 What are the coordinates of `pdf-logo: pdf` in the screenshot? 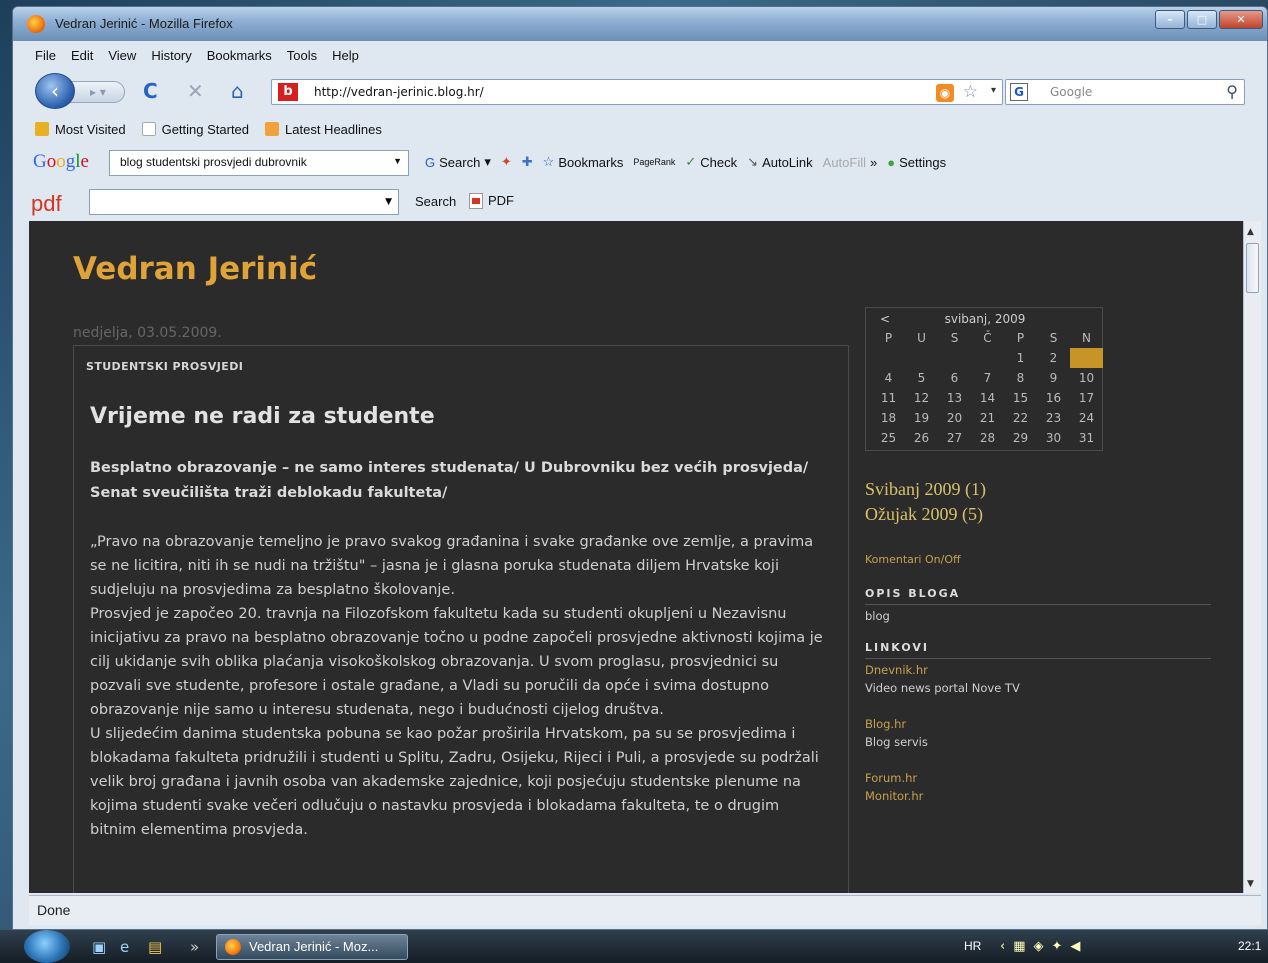 It's located at (46, 204).